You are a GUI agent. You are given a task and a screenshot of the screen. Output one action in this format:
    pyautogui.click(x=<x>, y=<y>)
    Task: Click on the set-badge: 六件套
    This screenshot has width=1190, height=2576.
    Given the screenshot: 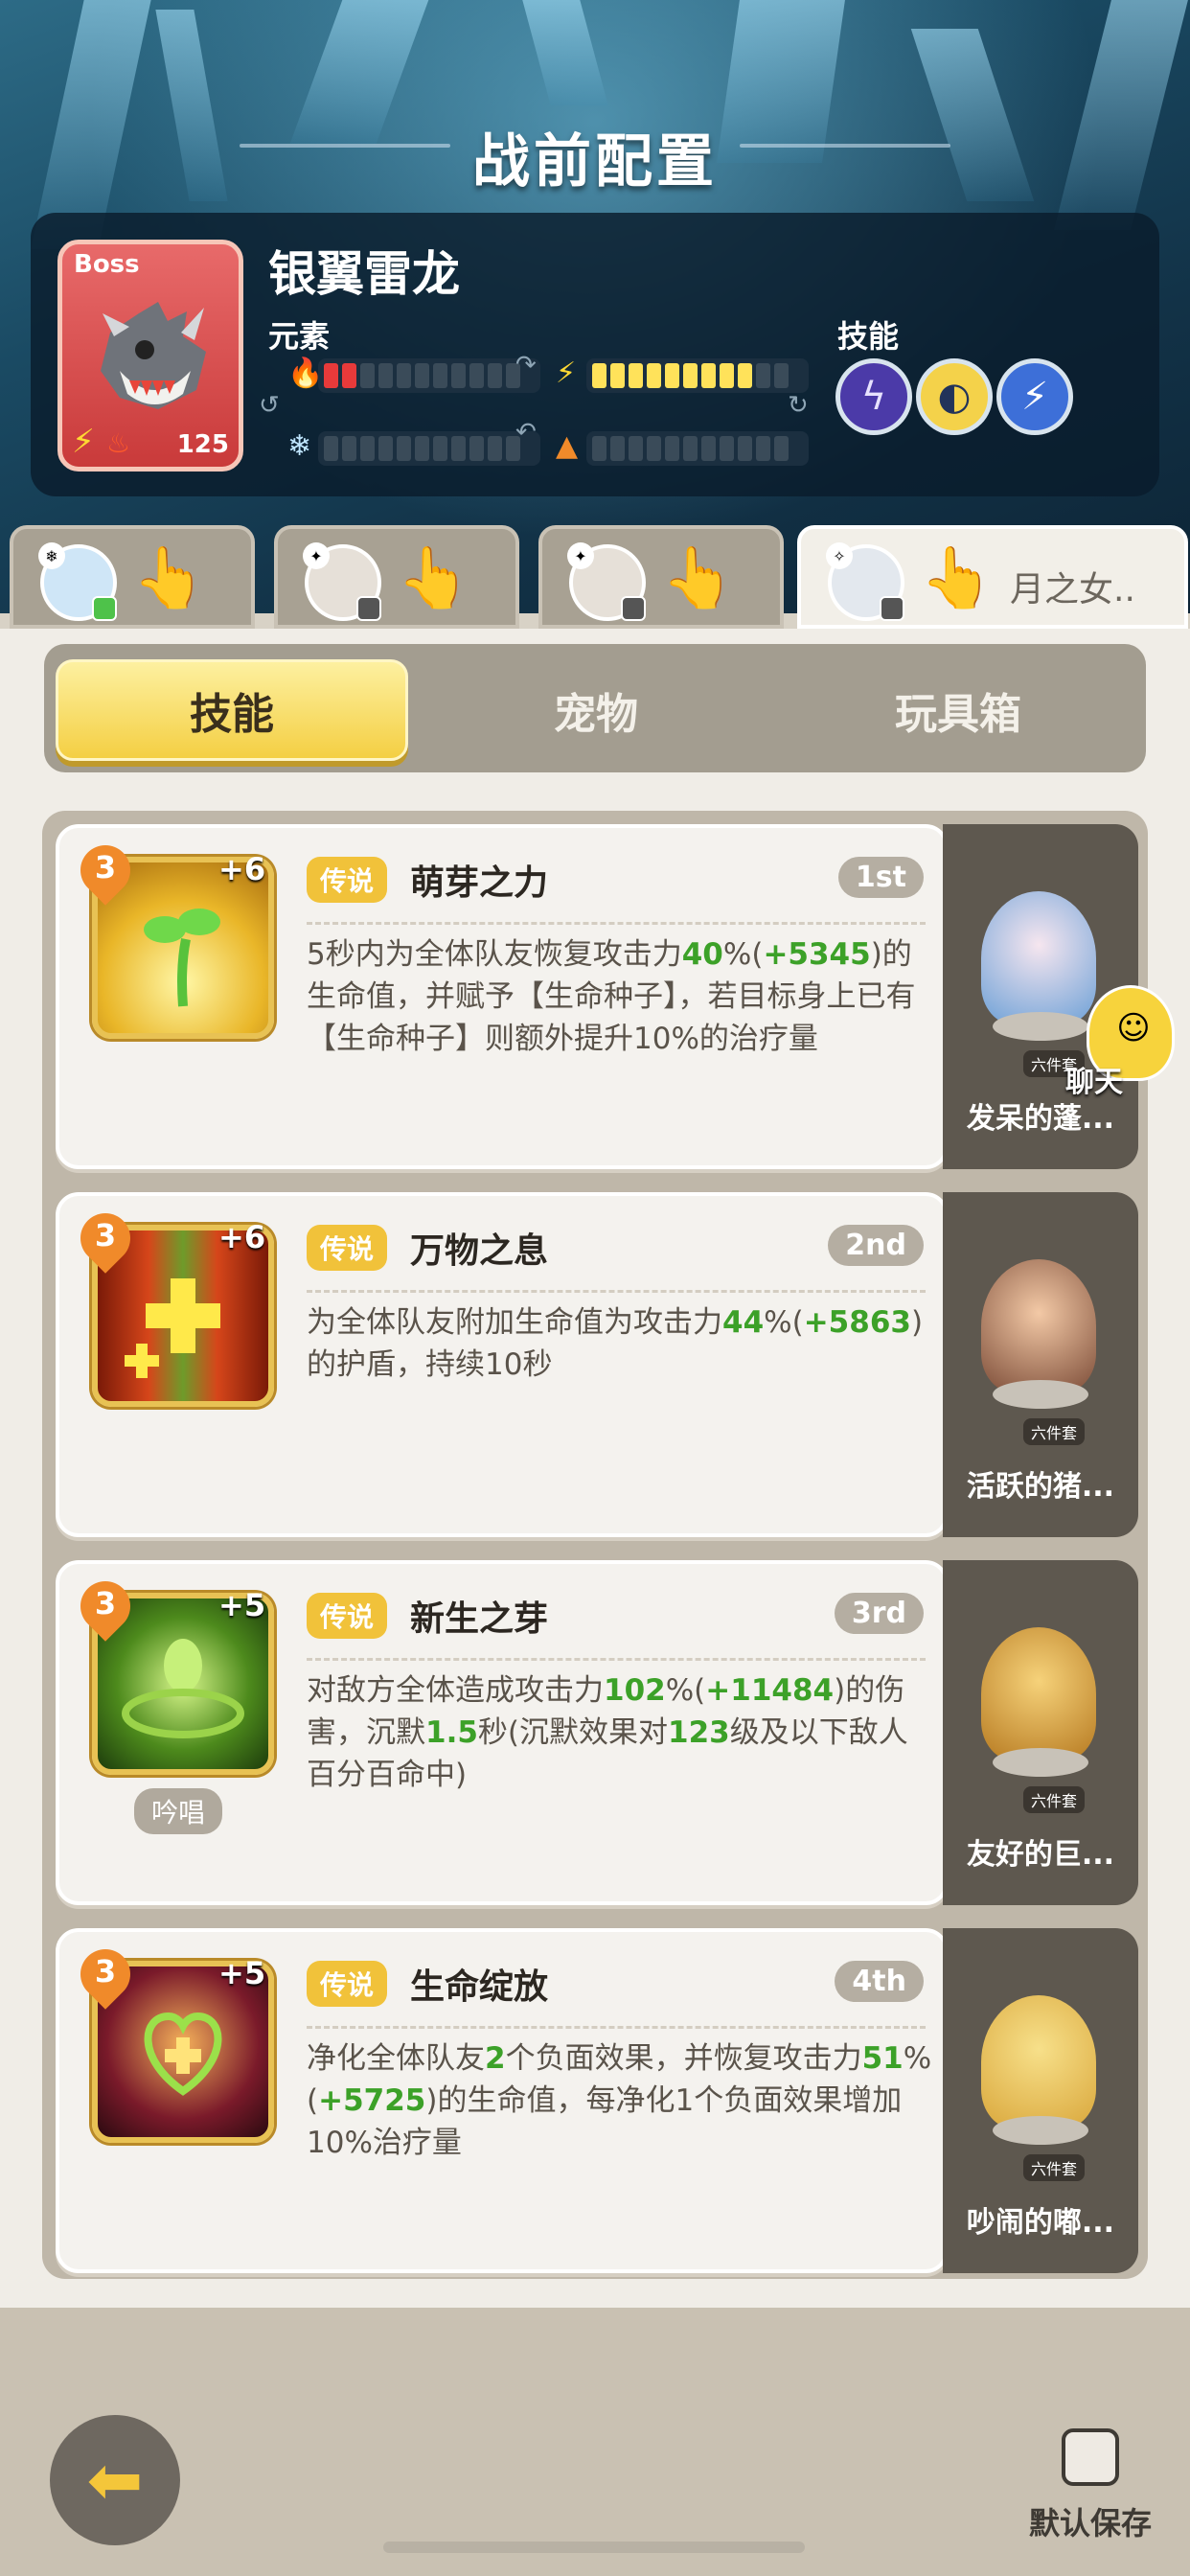 What is the action you would take?
    pyautogui.click(x=1054, y=2167)
    